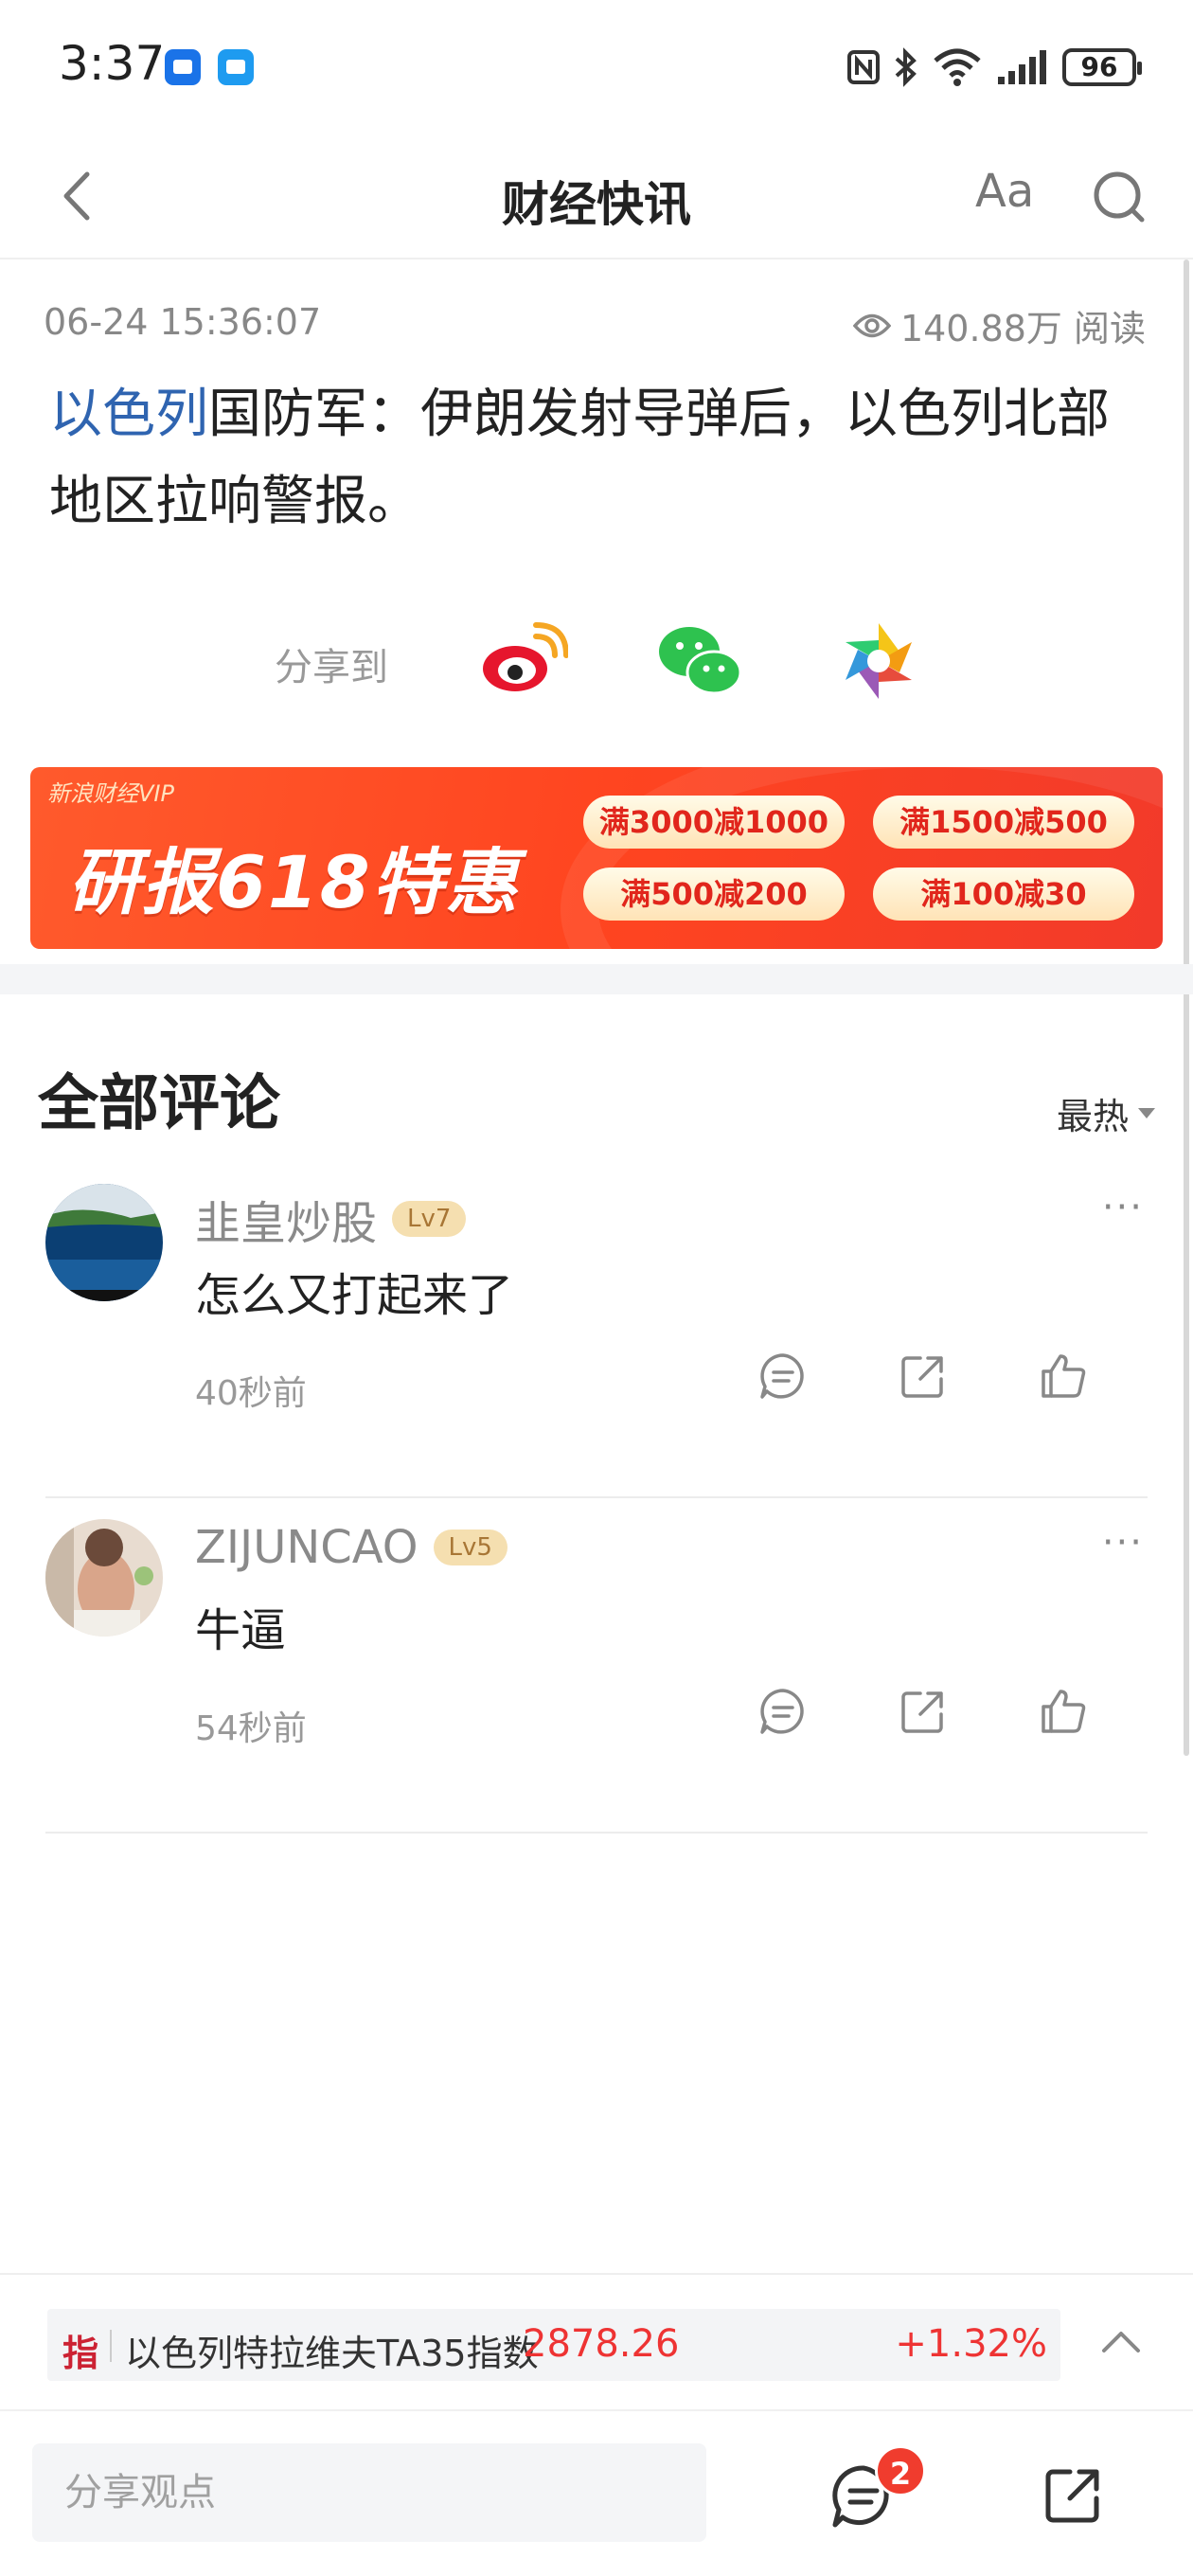 The width and height of the screenshot is (1193, 2576). What do you see at coordinates (596, 979) in the screenshot?
I see `section-divider` at bounding box center [596, 979].